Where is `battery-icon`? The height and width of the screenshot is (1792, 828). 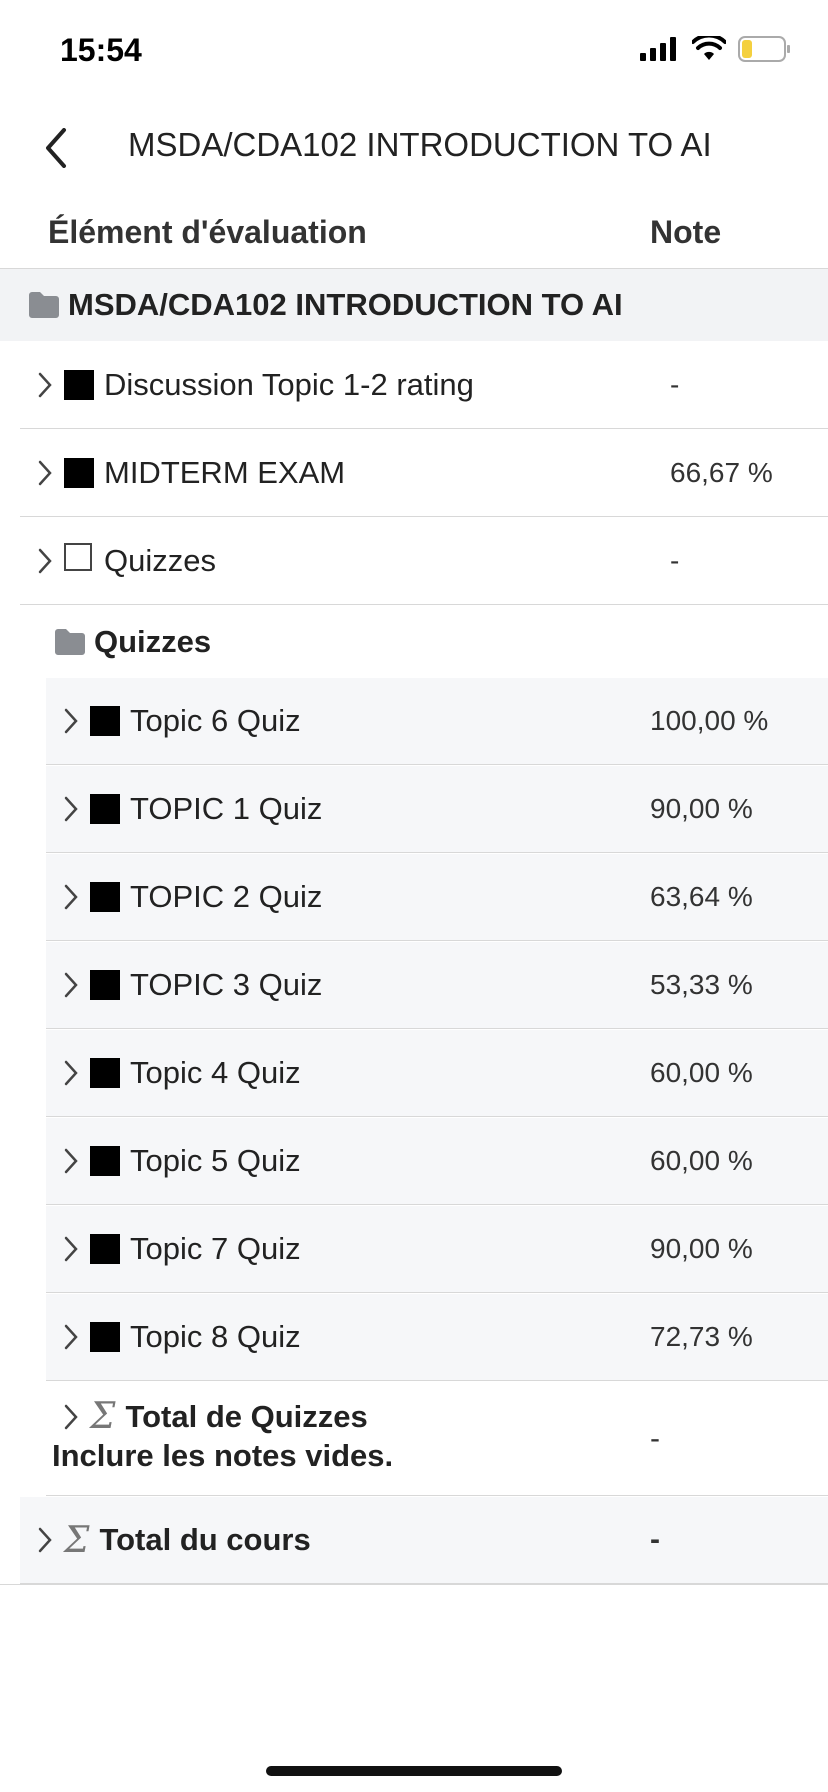 battery-icon is located at coordinates (764, 49).